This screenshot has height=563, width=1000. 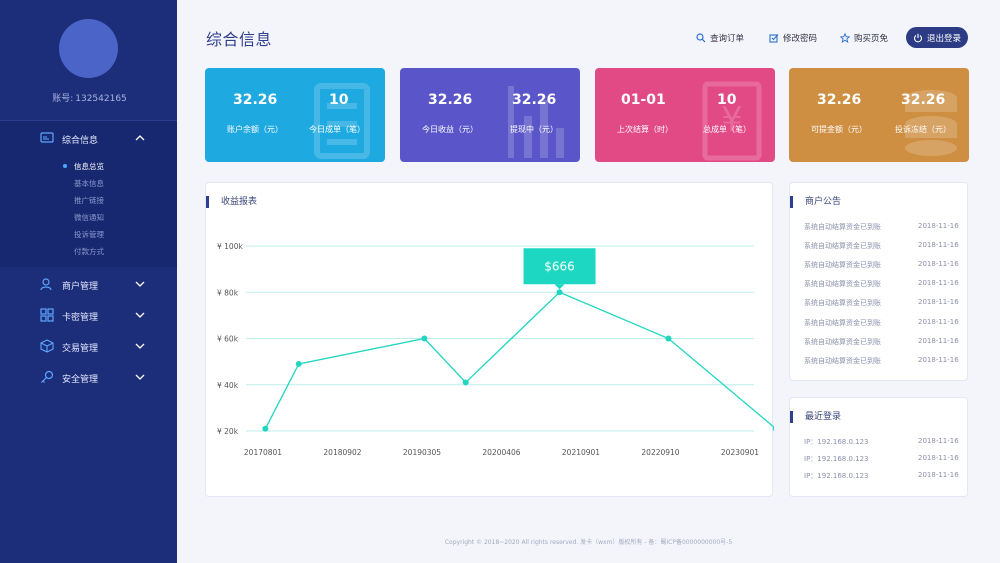 I want to click on sidebar-item-trade: 交易管理, so click(x=88, y=346).